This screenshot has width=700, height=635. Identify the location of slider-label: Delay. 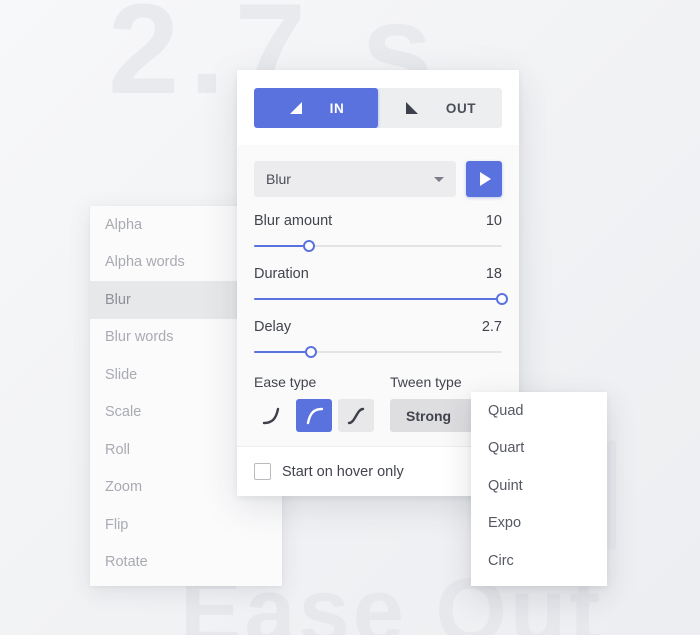
(273, 327).